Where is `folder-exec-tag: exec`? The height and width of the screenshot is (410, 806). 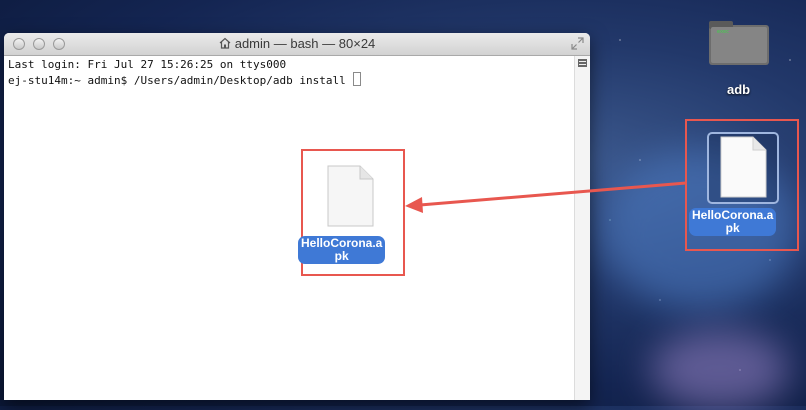
folder-exec-tag: exec is located at coordinates (723, 32).